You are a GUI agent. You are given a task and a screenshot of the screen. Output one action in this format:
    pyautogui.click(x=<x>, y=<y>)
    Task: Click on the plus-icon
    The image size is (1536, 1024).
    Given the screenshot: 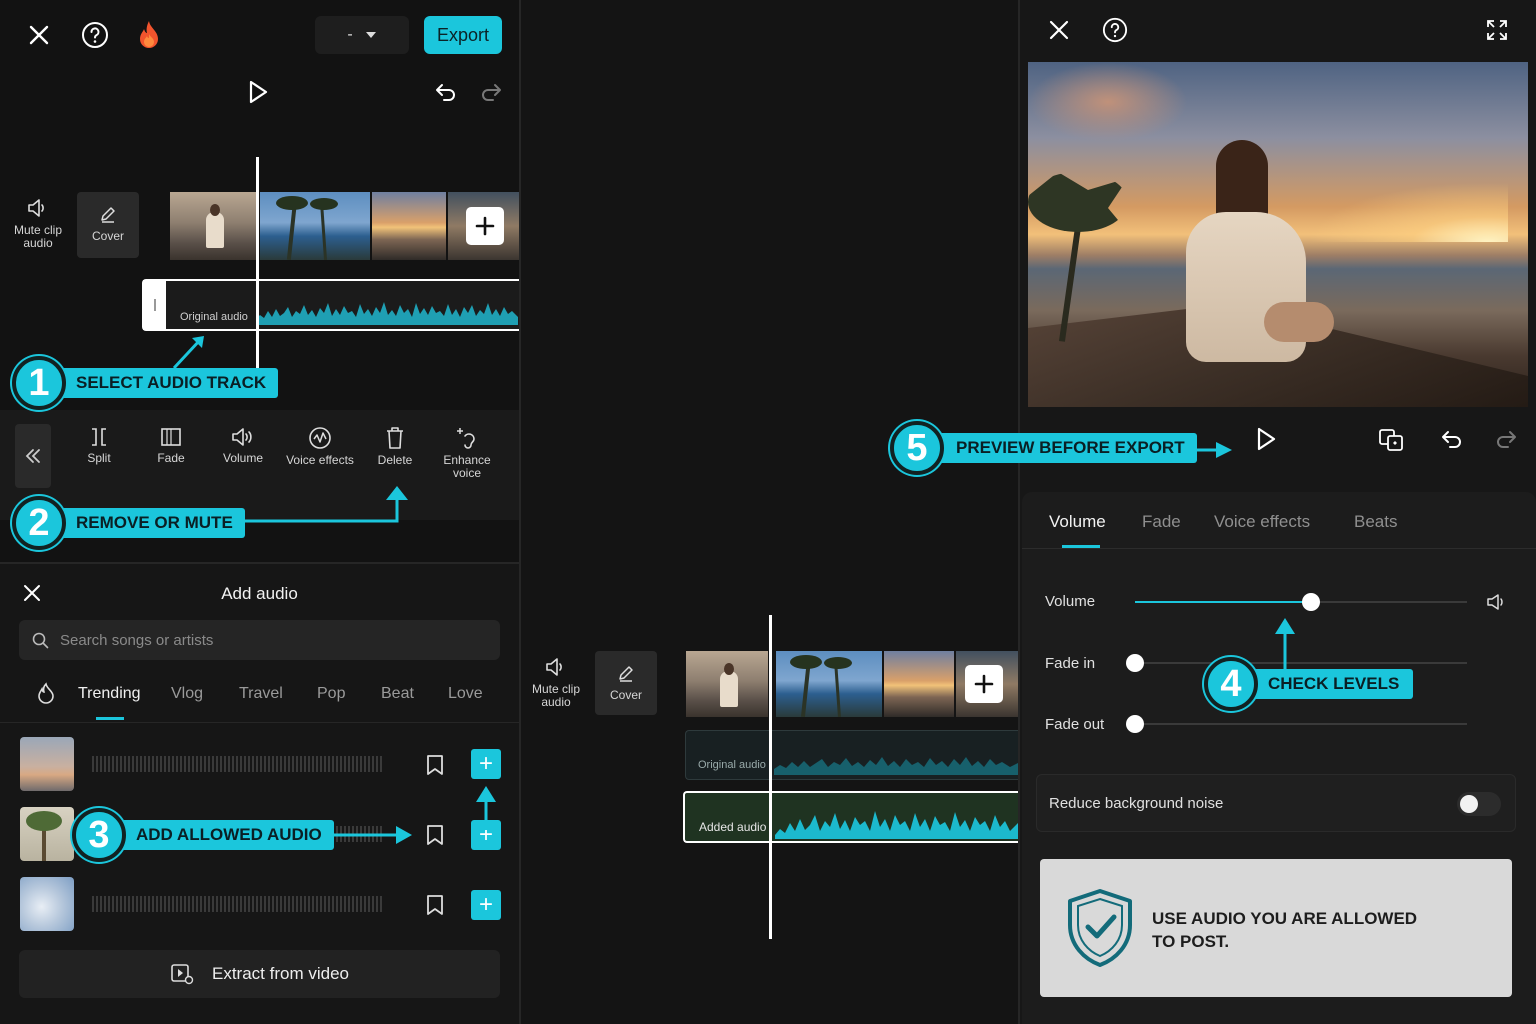 What is the action you would take?
    pyautogui.click(x=485, y=226)
    